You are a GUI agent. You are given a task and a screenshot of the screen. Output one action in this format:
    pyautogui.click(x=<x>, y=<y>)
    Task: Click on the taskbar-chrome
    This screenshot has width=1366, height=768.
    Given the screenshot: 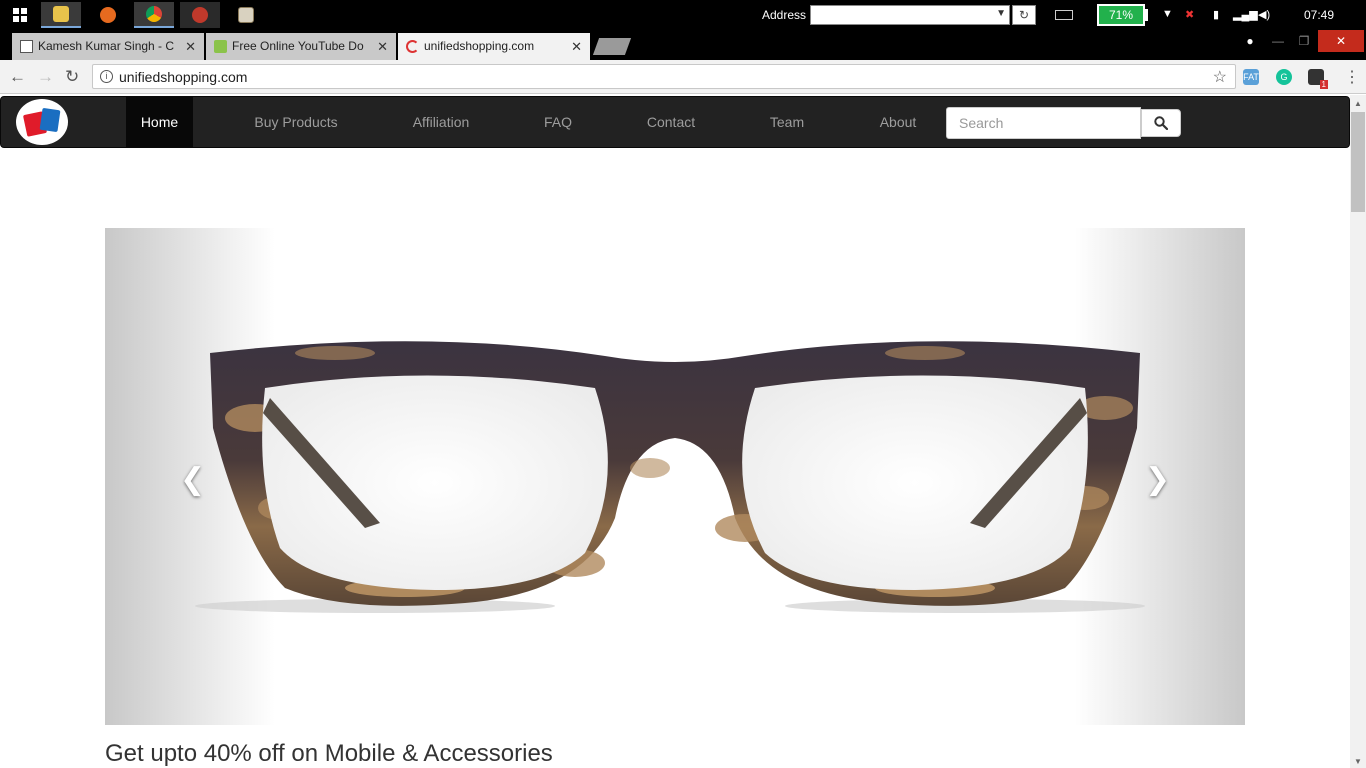 What is the action you would take?
    pyautogui.click(x=154, y=15)
    